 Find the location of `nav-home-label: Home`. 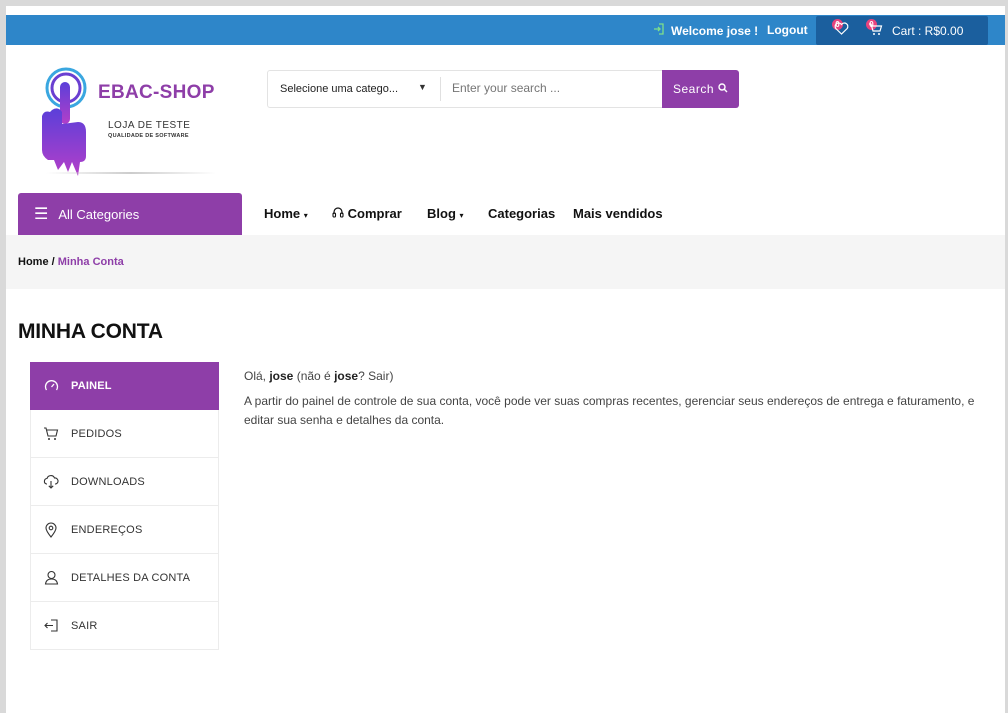

nav-home-label: Home is located at coordinates (282, 213).